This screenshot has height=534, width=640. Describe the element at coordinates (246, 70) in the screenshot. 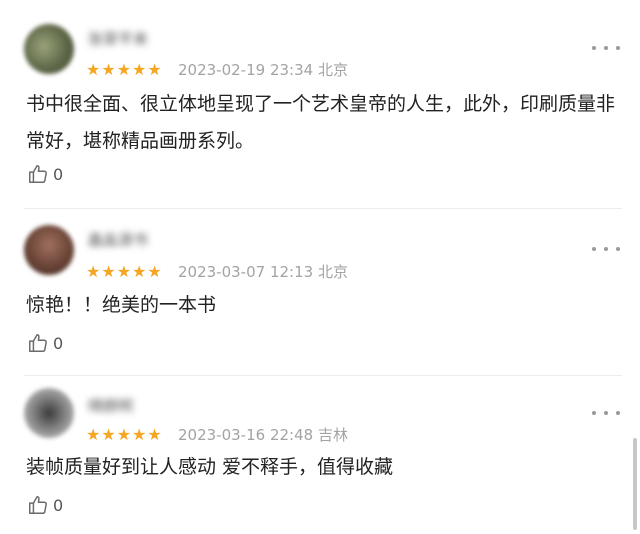

I see `review-datetime: 2023-02-19 23:34` at that location.